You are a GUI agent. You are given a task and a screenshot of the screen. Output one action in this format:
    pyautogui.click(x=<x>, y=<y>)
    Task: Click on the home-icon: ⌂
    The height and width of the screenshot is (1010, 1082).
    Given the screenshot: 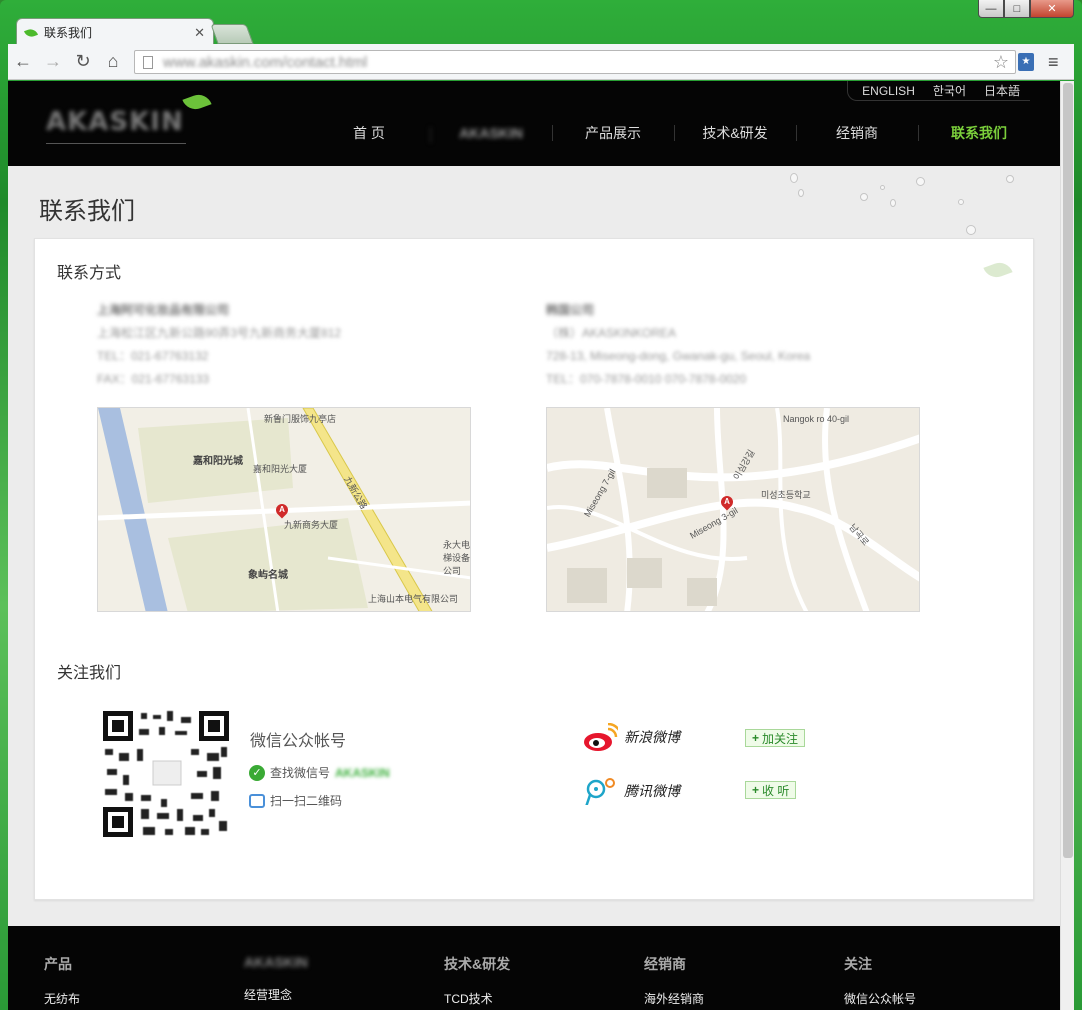 What is the action you would take?
    pyautogui.click(x=113, y=61)
    